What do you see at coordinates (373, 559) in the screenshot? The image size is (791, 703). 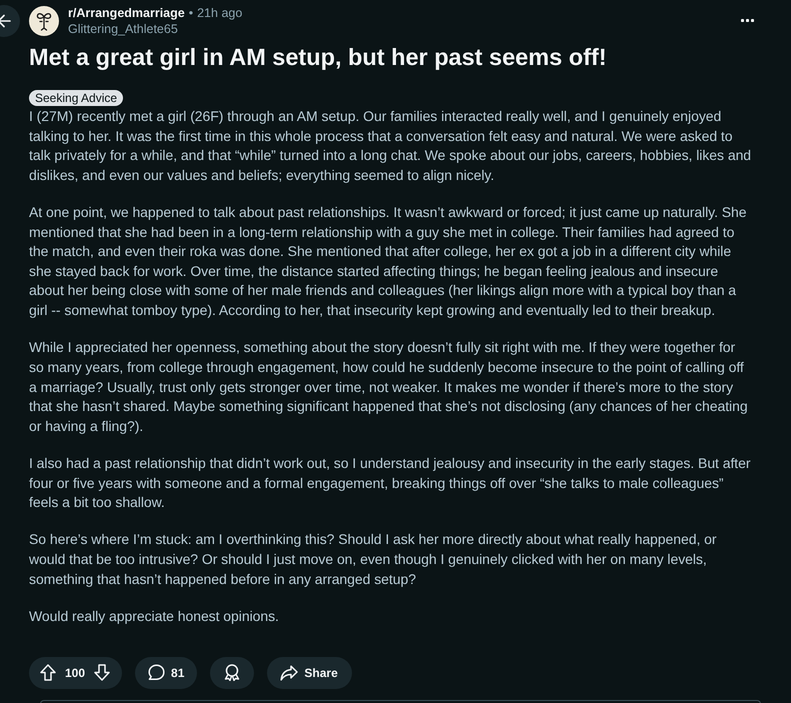 I see `body-paragraph: So here’s where I’m stuck: am I overthinking this? Should I ask her more directly about what really happened, or would that be too intrusive? Or should I just move on, even though I genuinely clicked with her on many levels, something that hasn’t happened before in any arranged setup?` at bounding box center [373, 559].